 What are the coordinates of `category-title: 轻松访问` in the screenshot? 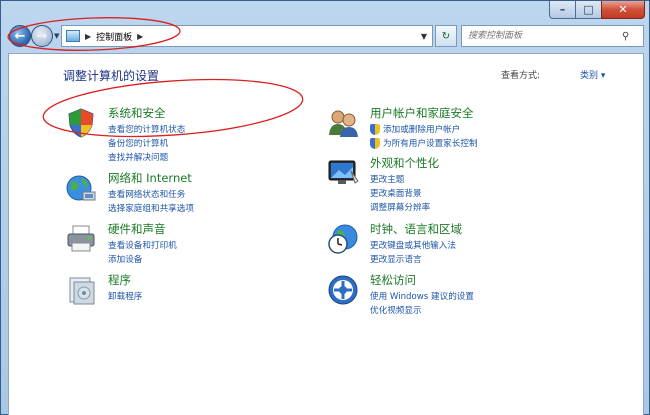 It's located at (393, 280).